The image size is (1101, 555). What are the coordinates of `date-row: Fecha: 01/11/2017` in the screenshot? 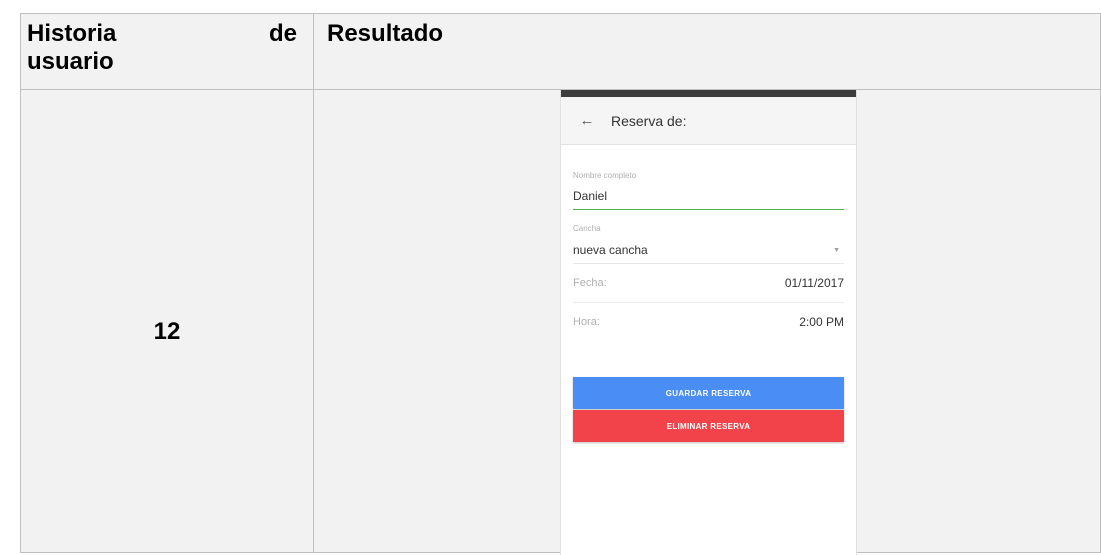 It's located at (708, 283).